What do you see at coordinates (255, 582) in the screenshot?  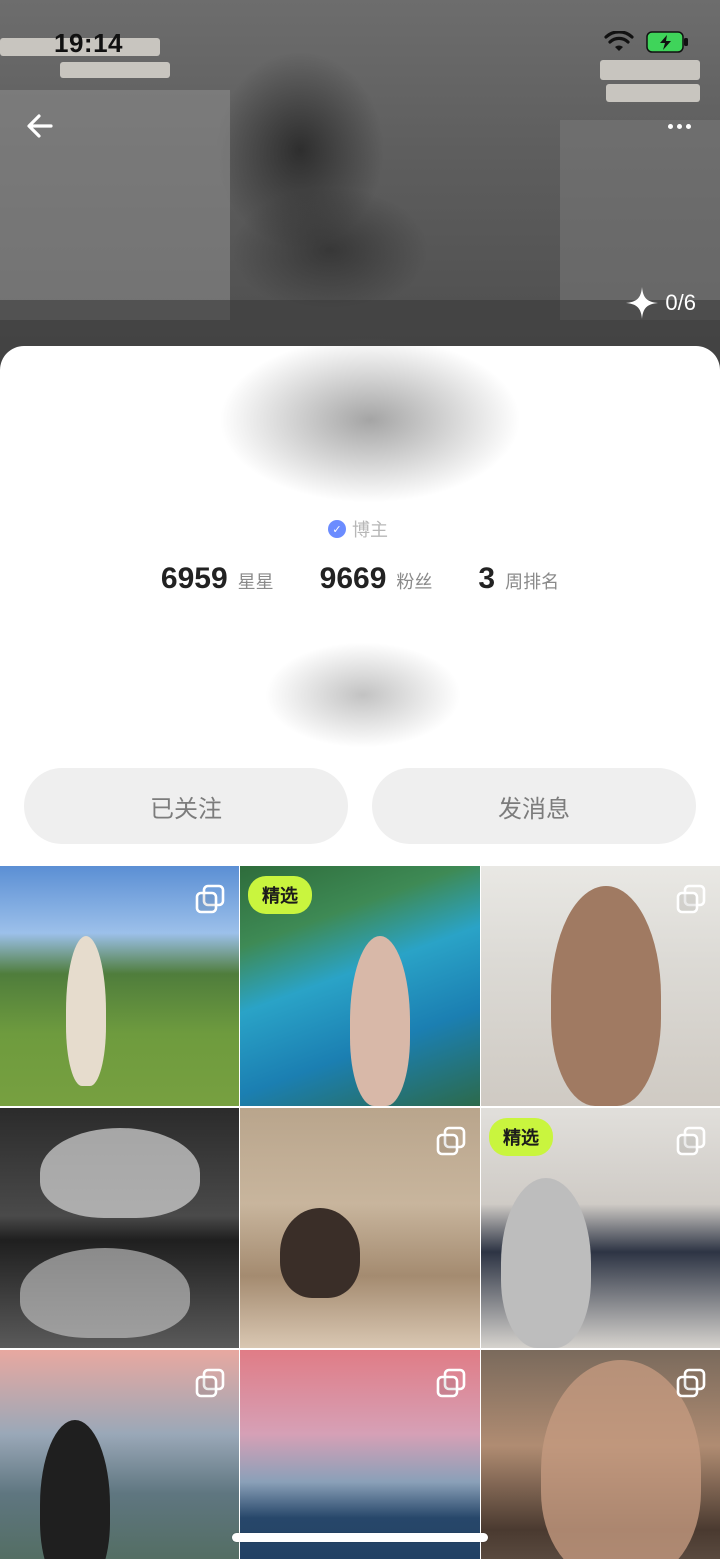 I see `stat-label: 星星` at bounding box center [255, 582].